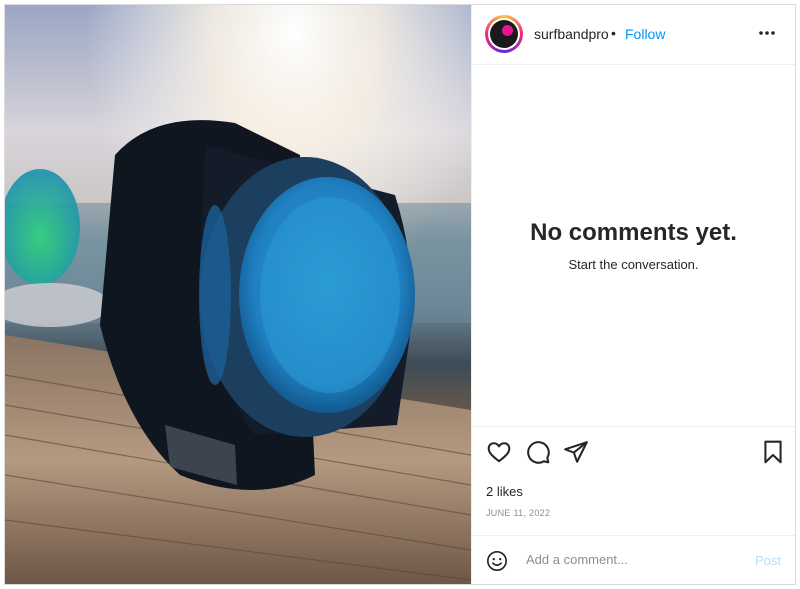 The image size is (800, 589). I want to click on post-header: surfbandpro • Follow, so click(633, 35).